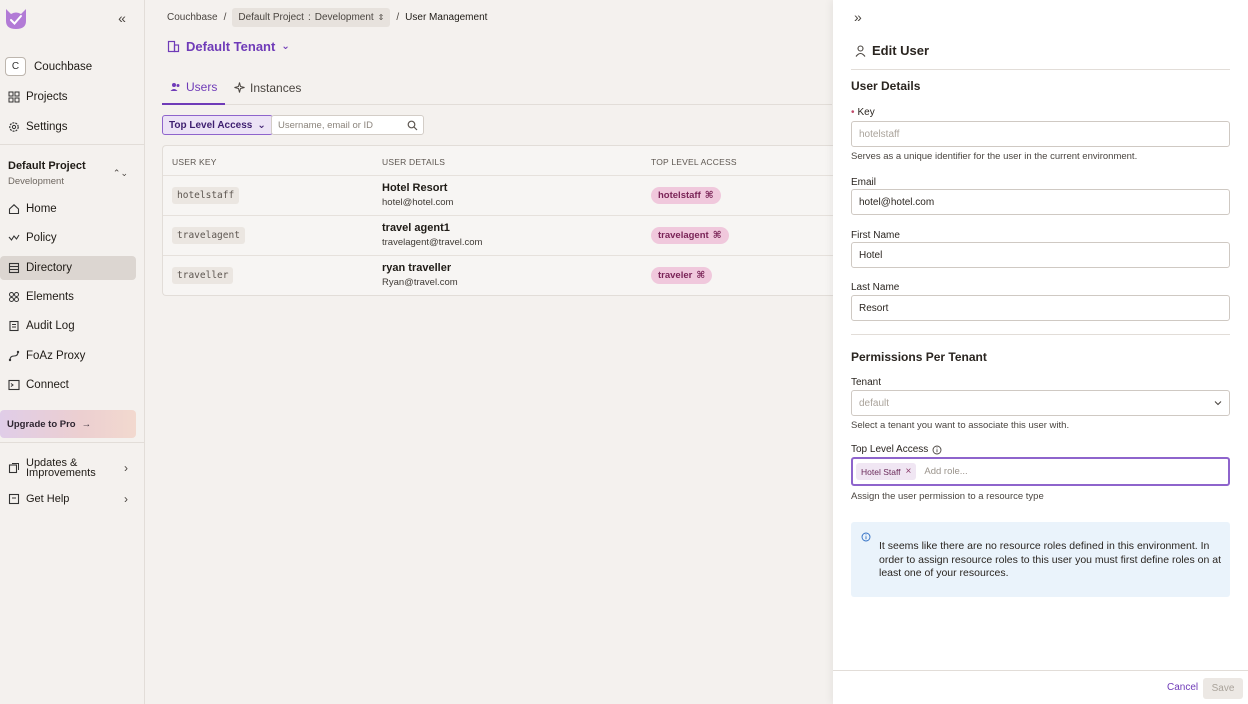  I want to click on first-name-label: First Name, so click(875, 235).